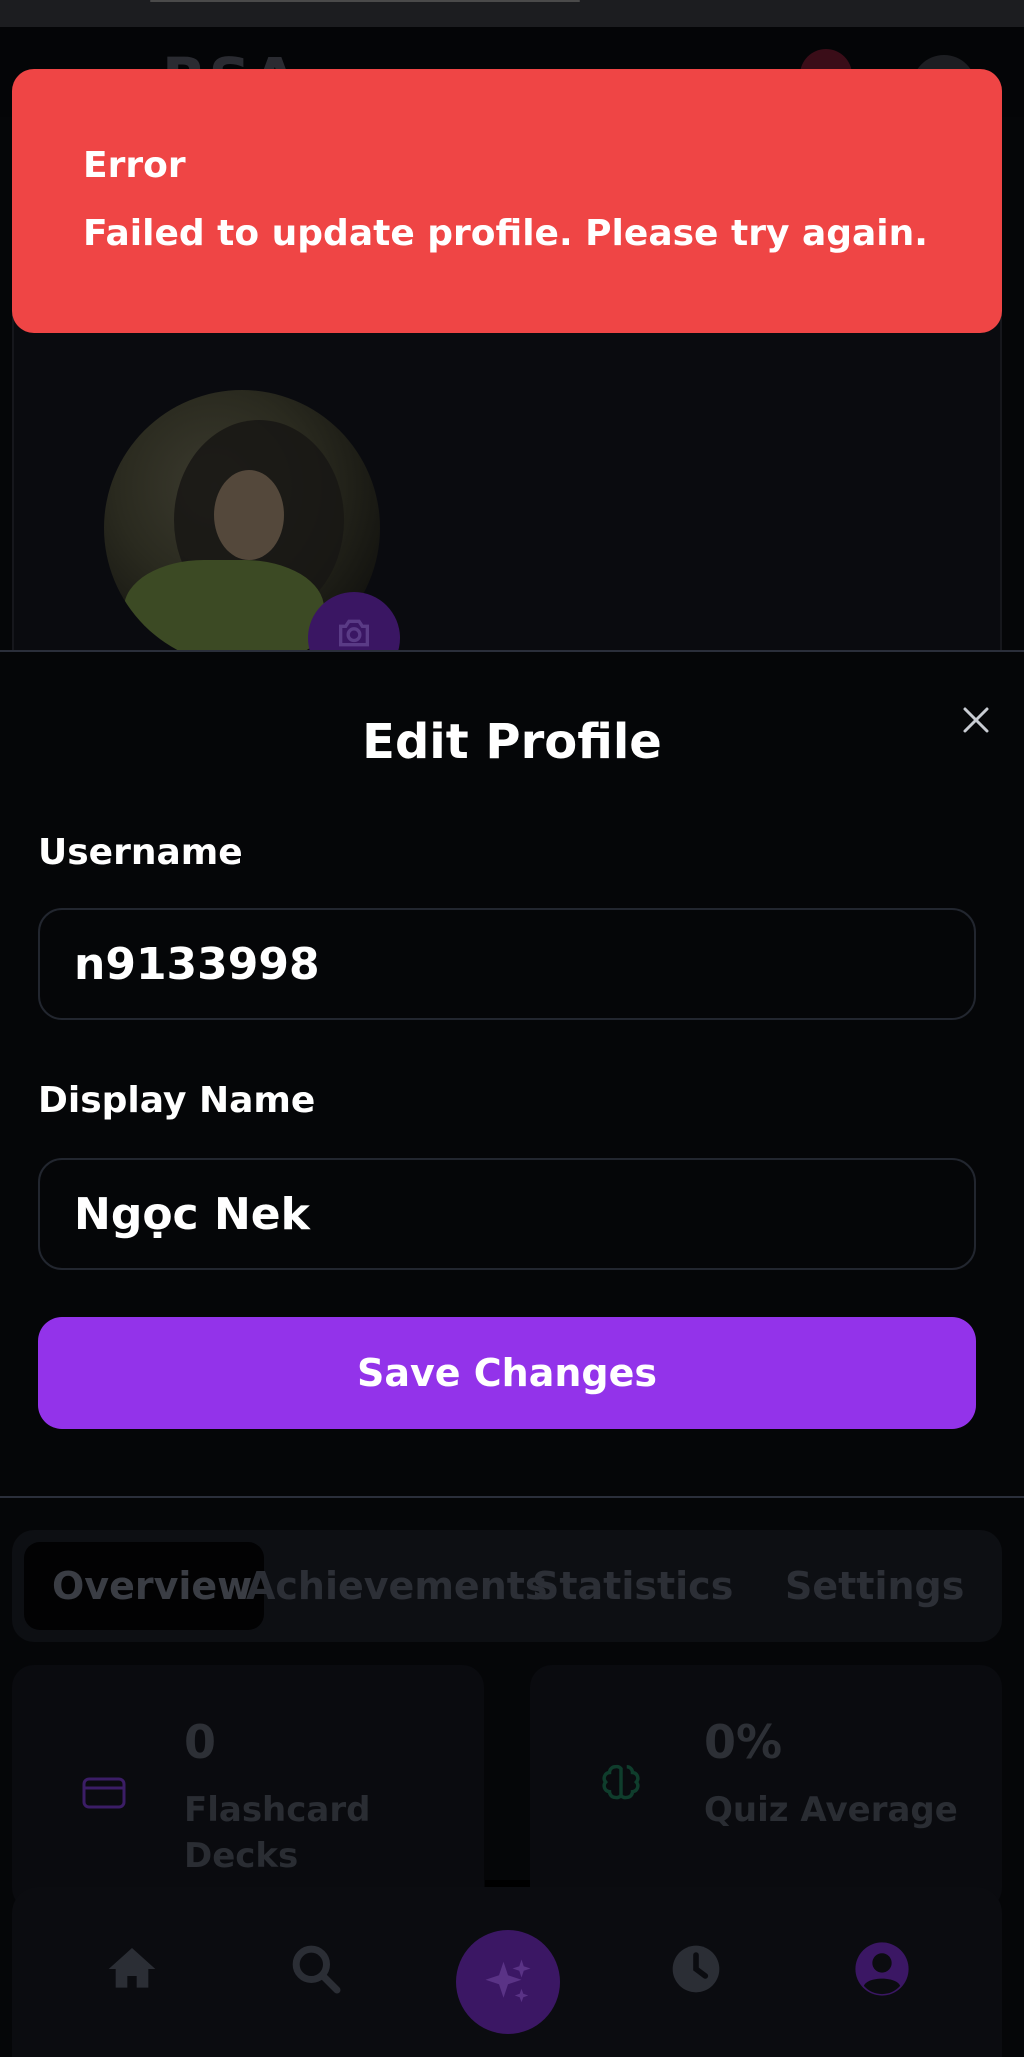 The height and width of the screenshot is (2057, 1024). What do you see at coordinates (743, 1742) in the screenshot?
I see `stat-value: 0%` at bounding box center [743, 1742].